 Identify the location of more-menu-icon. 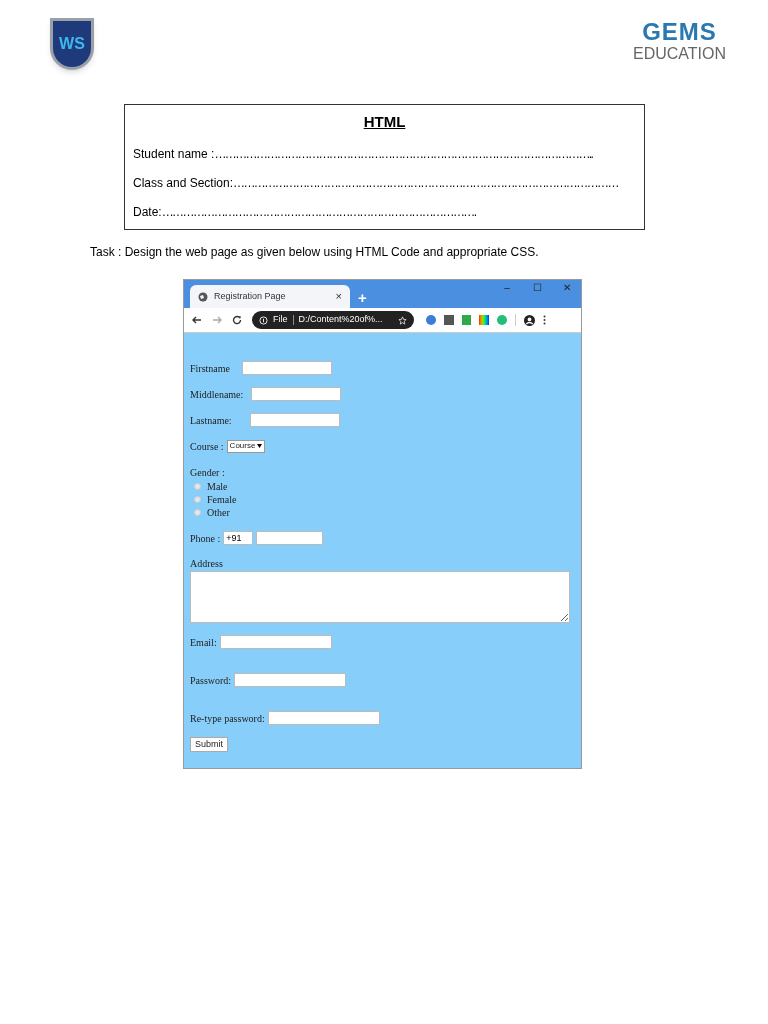
(544, 320).